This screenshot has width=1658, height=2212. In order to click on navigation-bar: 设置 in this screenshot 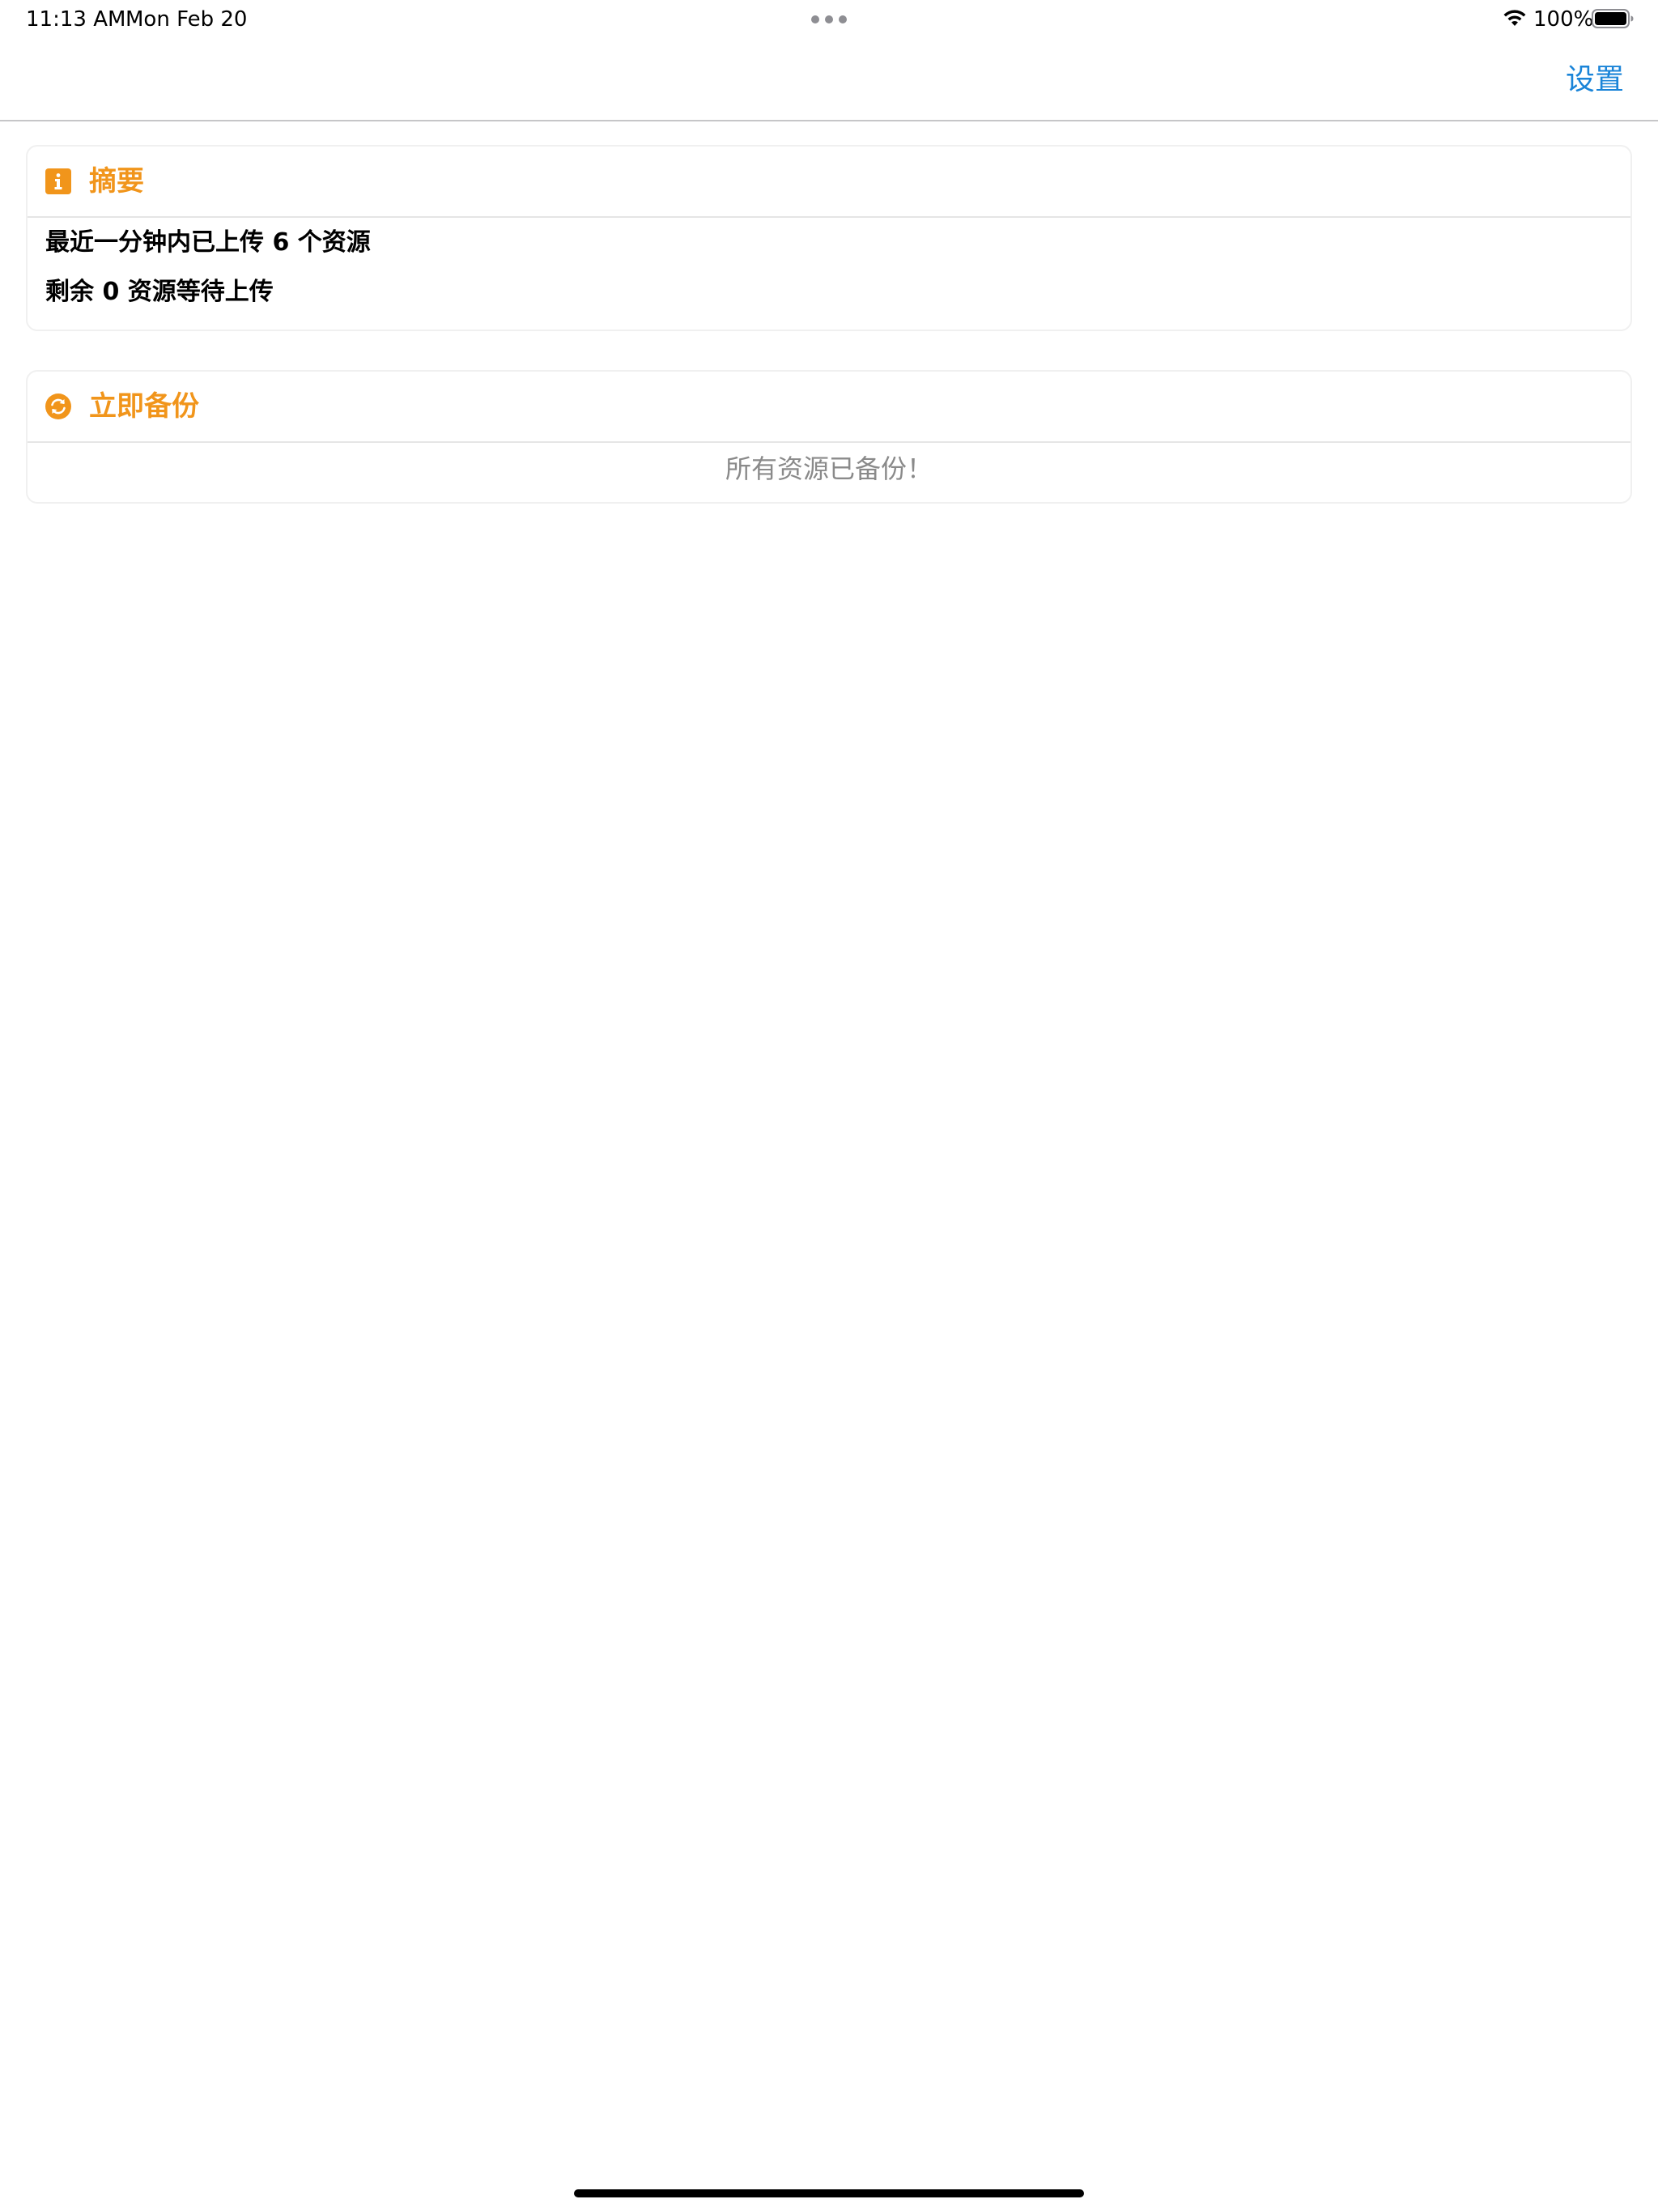, I will do `click(829, 81)`.